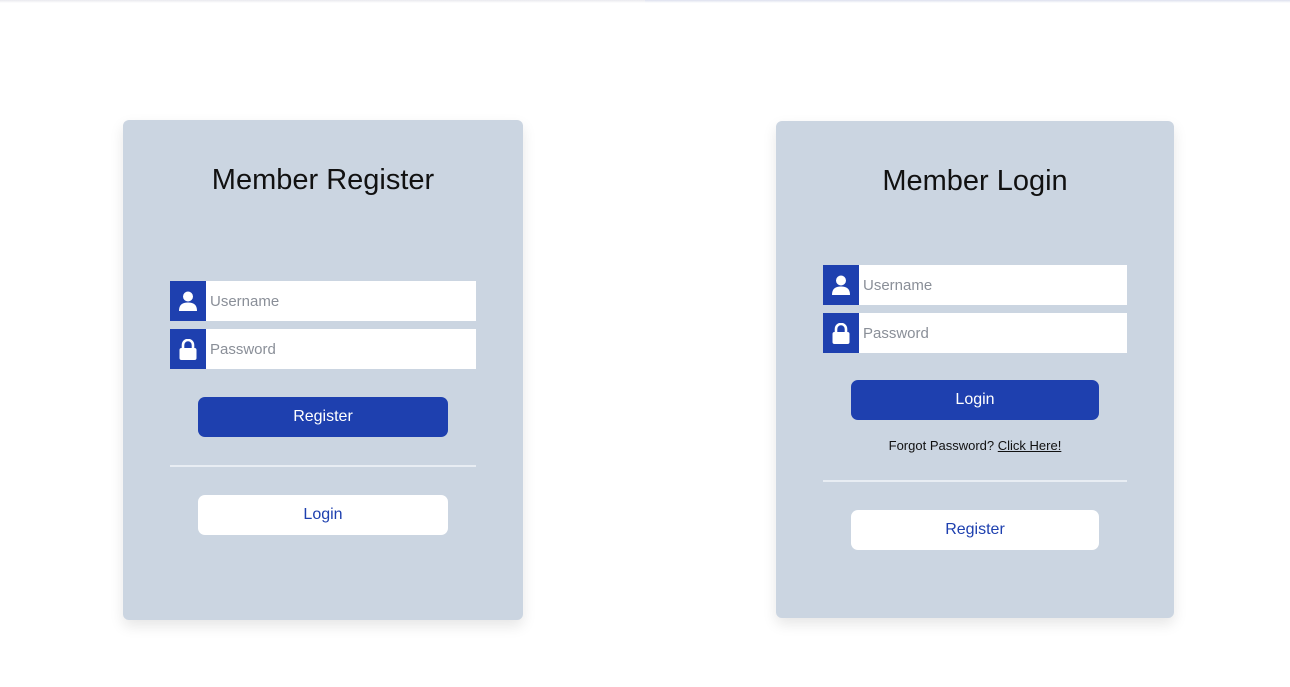  I want to click on register-password-field, so click(323, 349).